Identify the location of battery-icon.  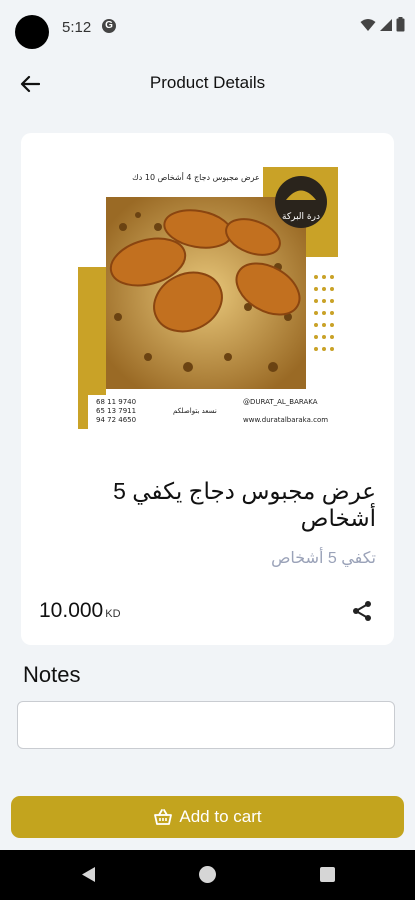
(400, 24).